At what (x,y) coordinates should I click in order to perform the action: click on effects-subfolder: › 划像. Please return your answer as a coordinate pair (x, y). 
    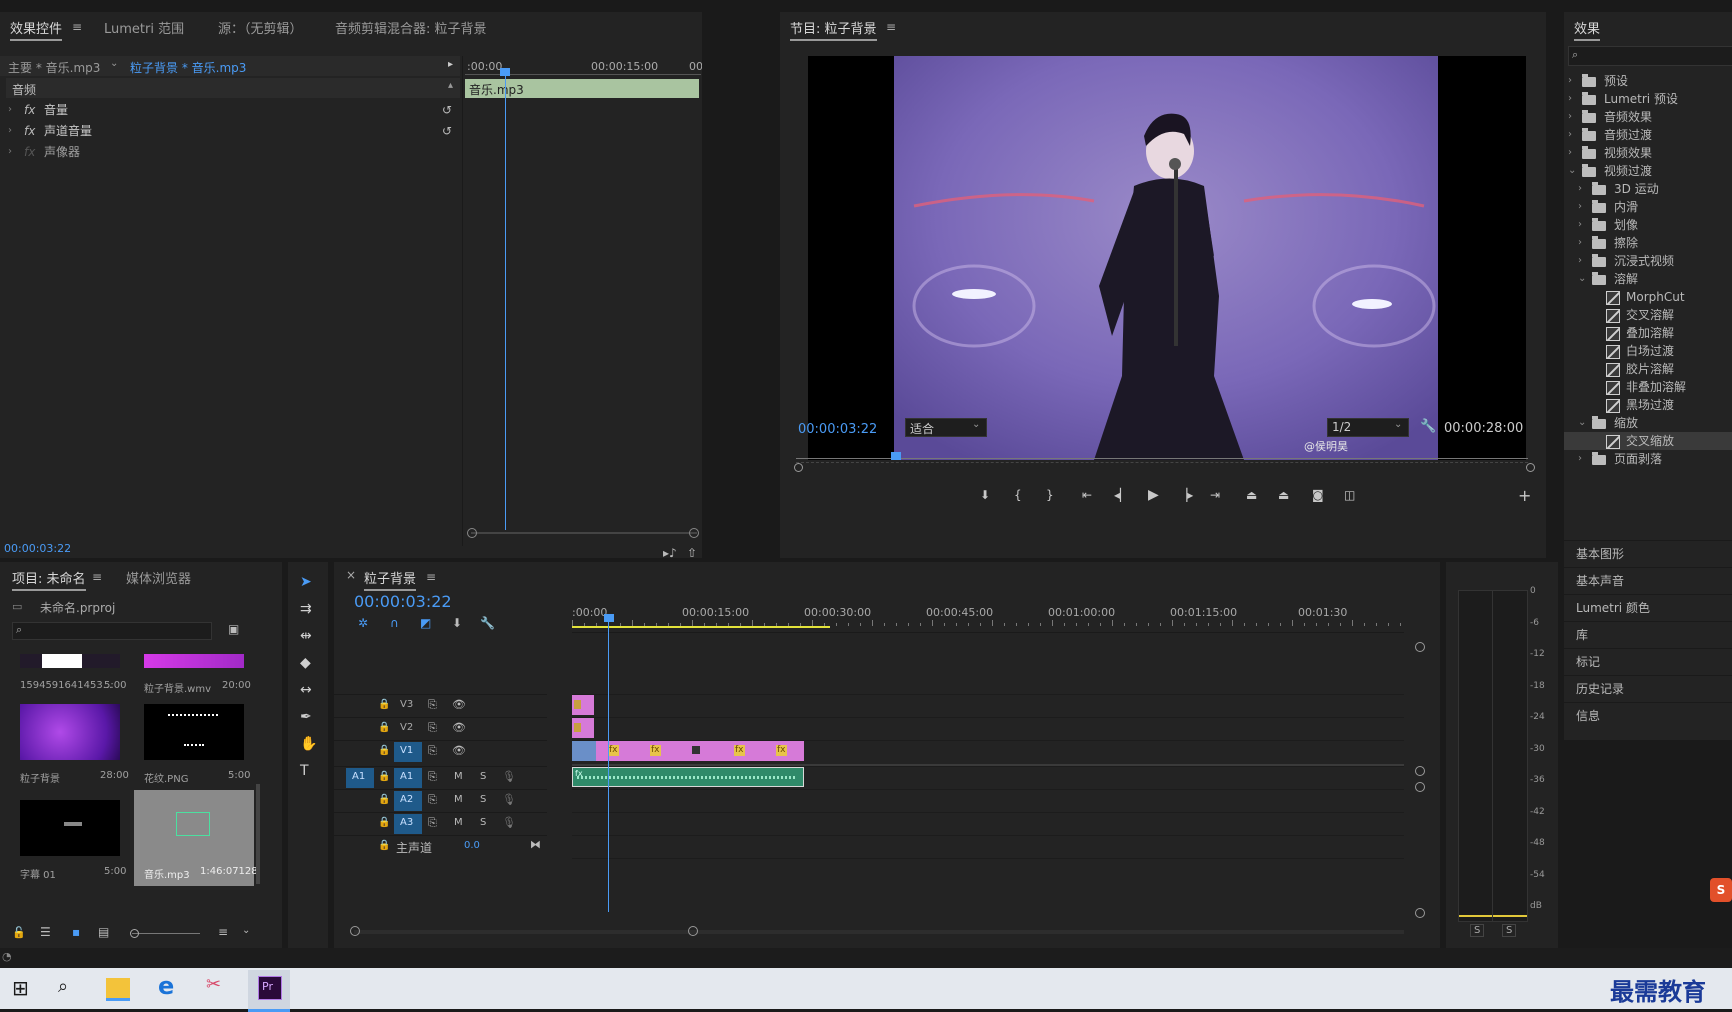
    Looking at the image, I should click on (1648, 225).